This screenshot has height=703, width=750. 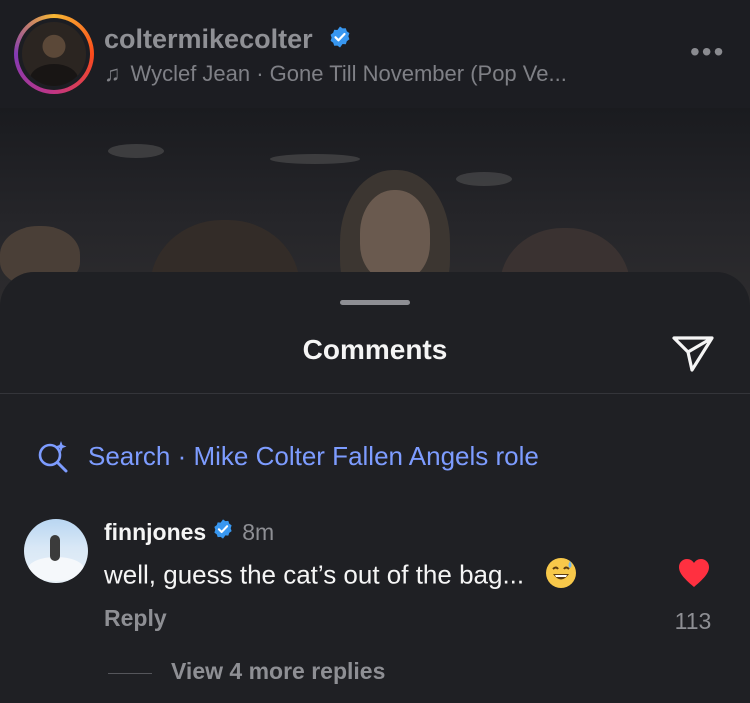 What do you see at coordinates (693, 621) in the screenshot?
I see `like-count: 113` at bounding box center [693, 621].